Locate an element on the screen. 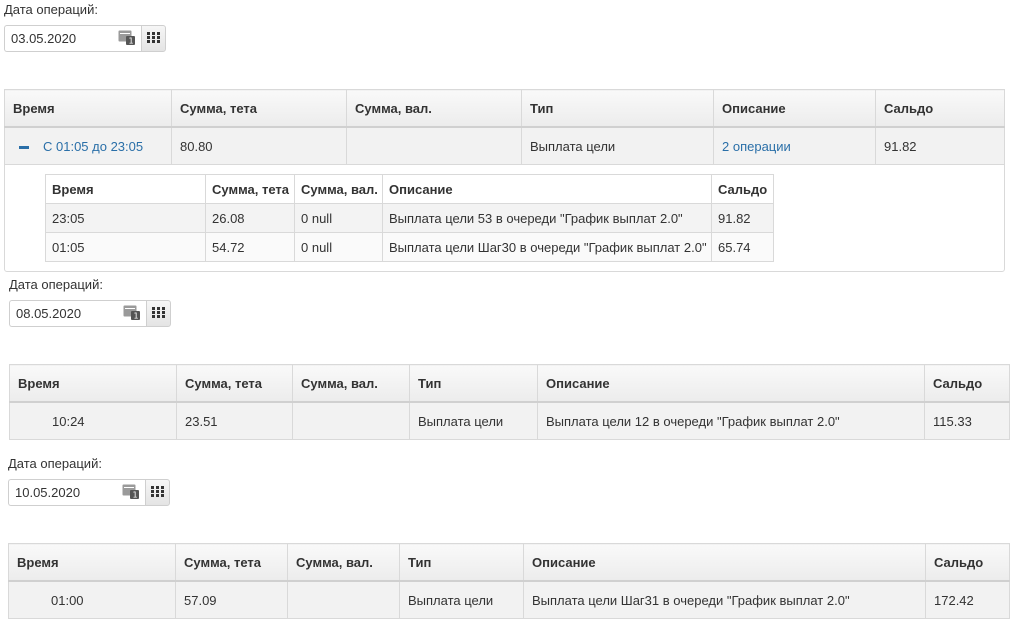 Image resolution: width=1012 pixels, height=627 pixels. group-operations-link: 2 операции is located at coordinates (756, 146).